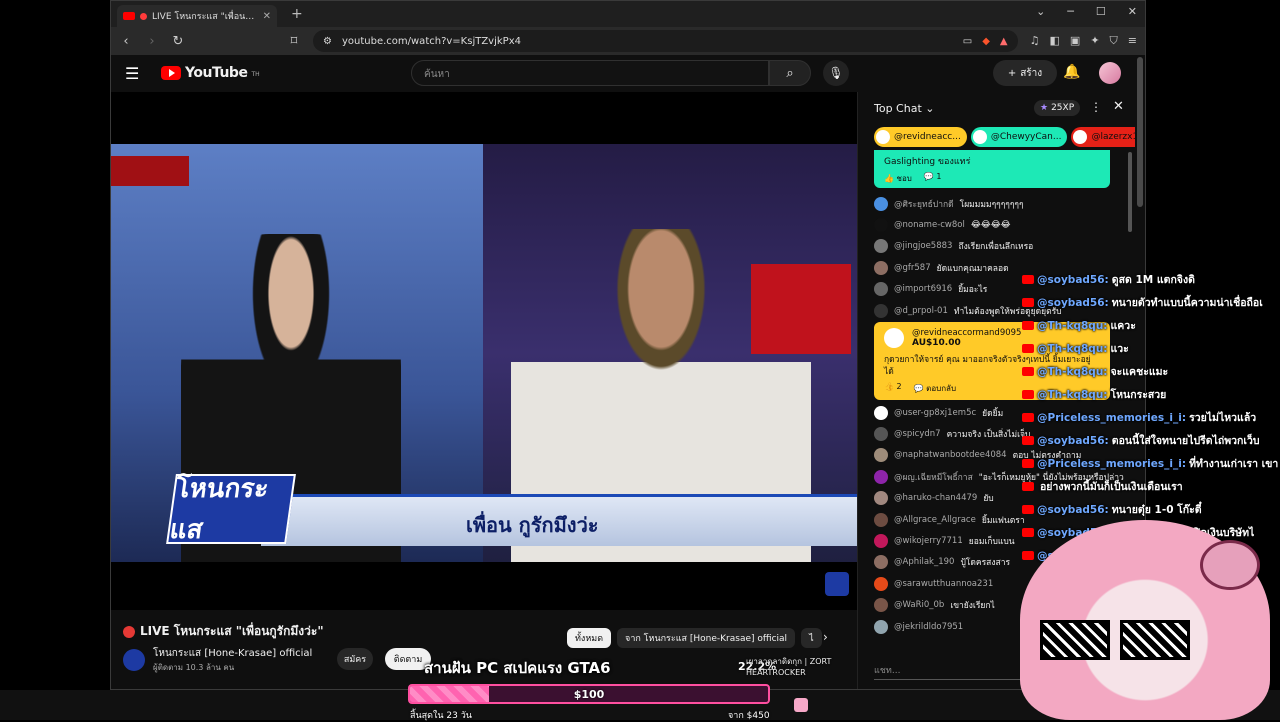  Describe the element at coordinates (893, 388) in the screenshot. I see `superchat-like-button: 👍 2` at that location.